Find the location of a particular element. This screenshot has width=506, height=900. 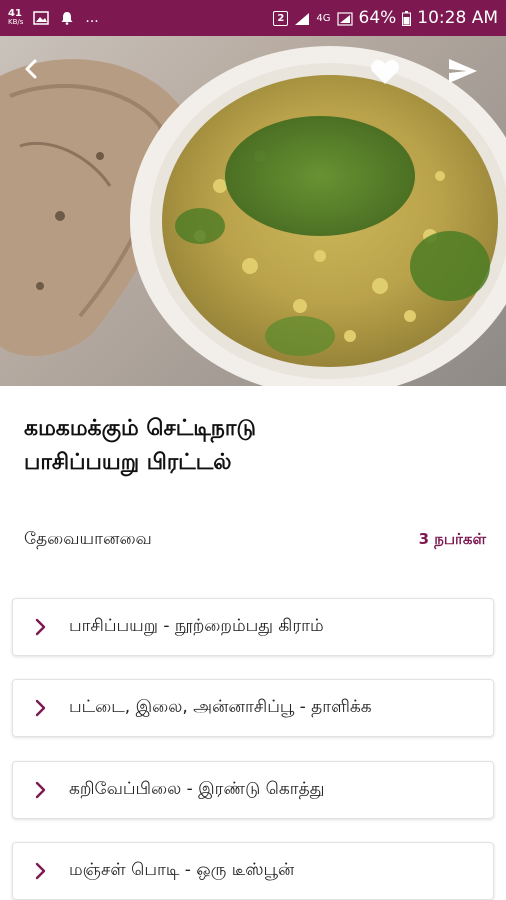

ingredient-text: மஞ்சள் பொடி - ஒரு டீஸ்பூன் is located at coordinates (182, 870).